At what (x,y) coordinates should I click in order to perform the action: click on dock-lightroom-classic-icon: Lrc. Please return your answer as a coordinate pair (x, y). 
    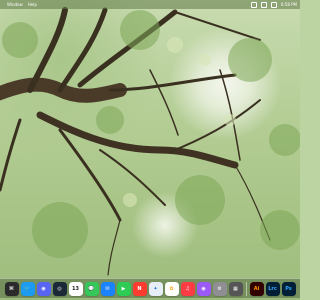
    Looking at the image, I should click on (272, 288).